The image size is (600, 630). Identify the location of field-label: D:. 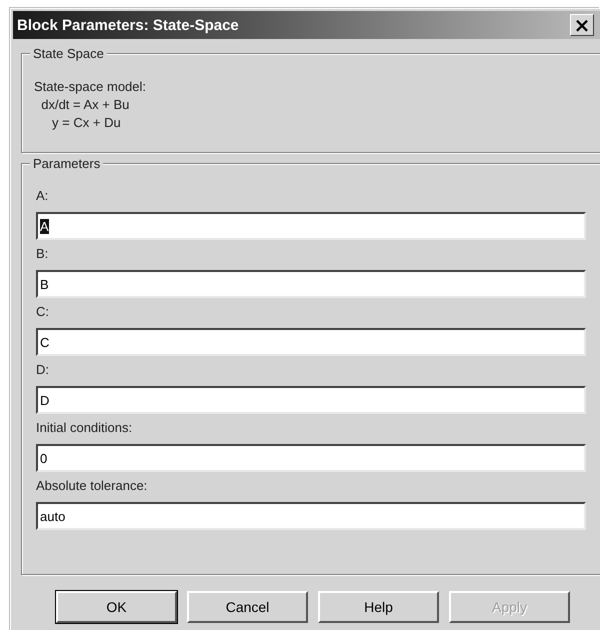
(43, 370).